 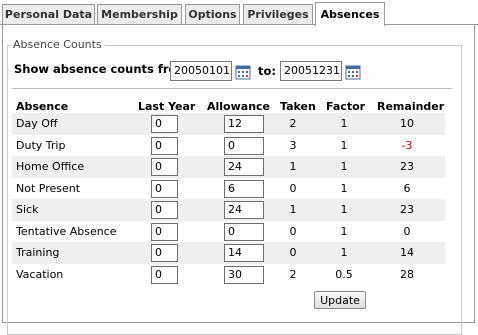 I want to click on remainder-value: 0, so click(x=407, y=231).